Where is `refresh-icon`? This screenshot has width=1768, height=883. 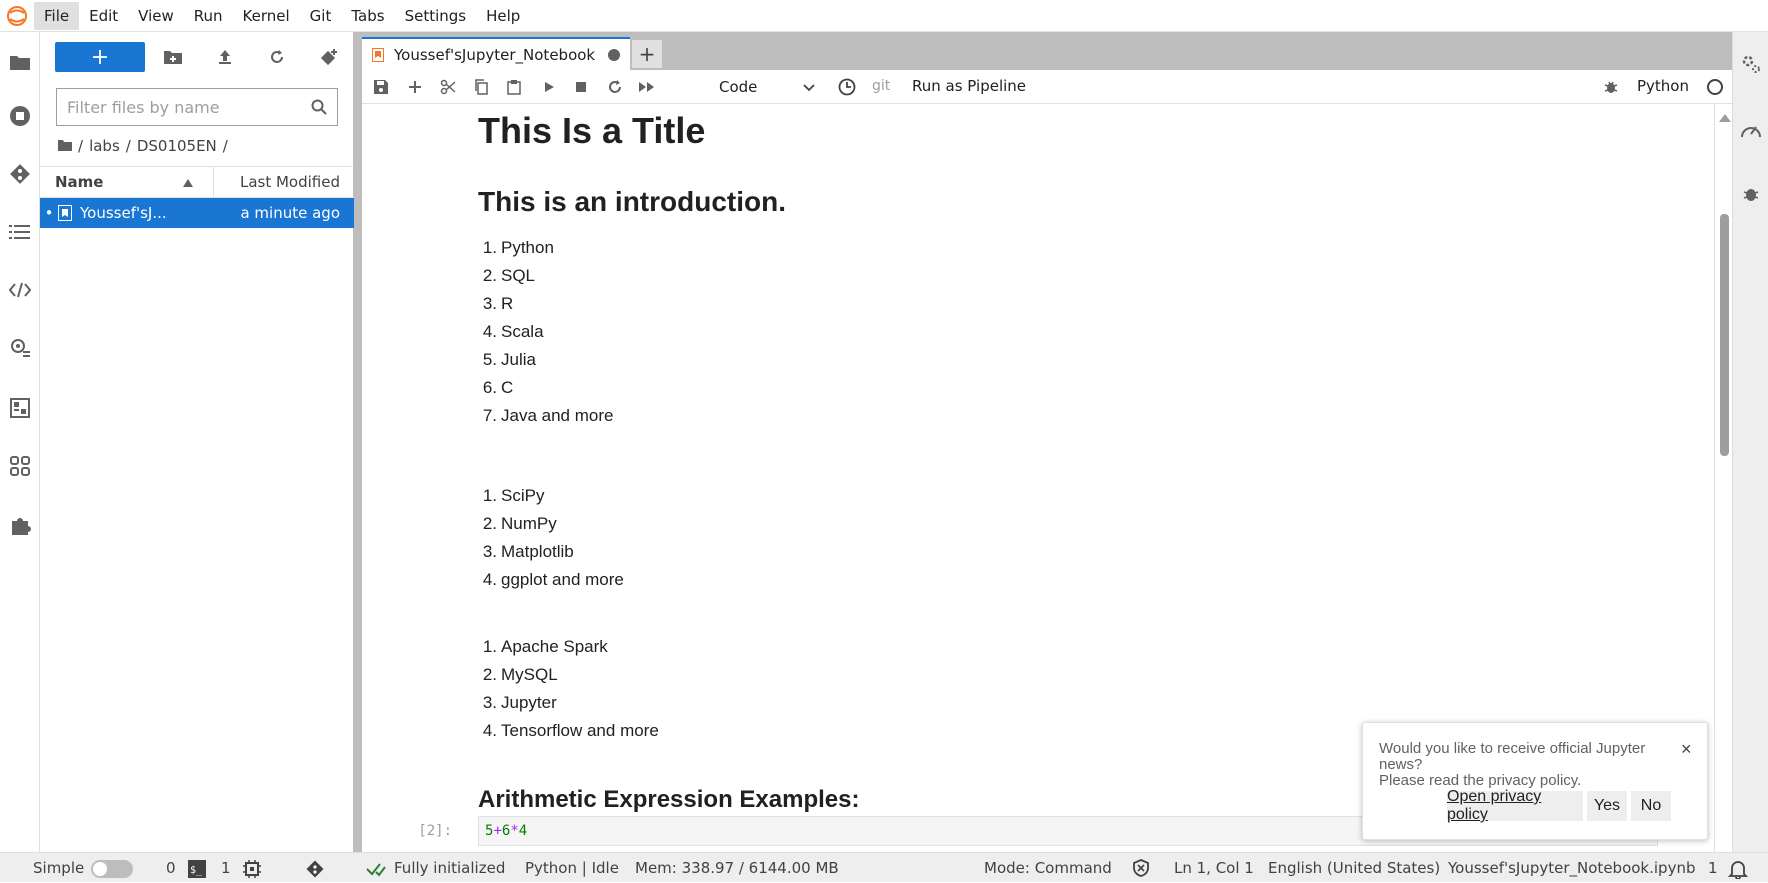
refresh-icon is located at coordinates (277, 57).